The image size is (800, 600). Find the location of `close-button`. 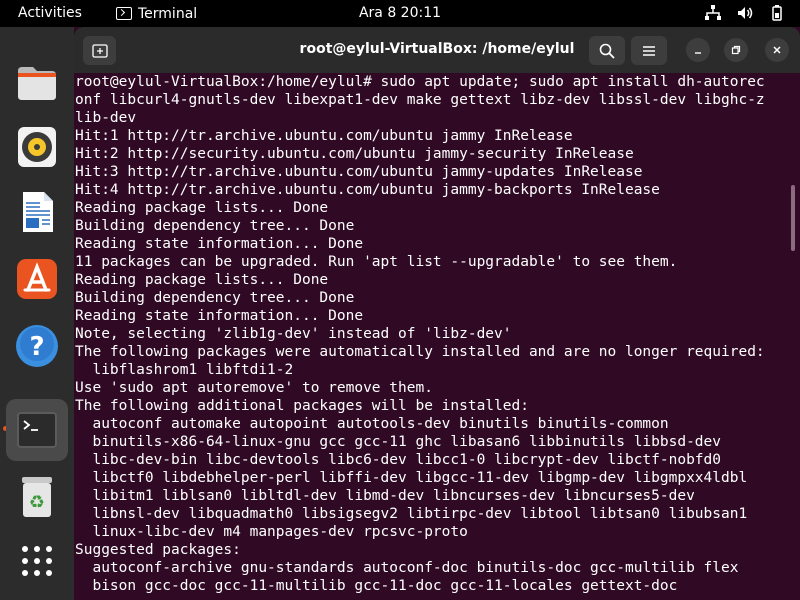

close-button is located at coordinates (777, 50).